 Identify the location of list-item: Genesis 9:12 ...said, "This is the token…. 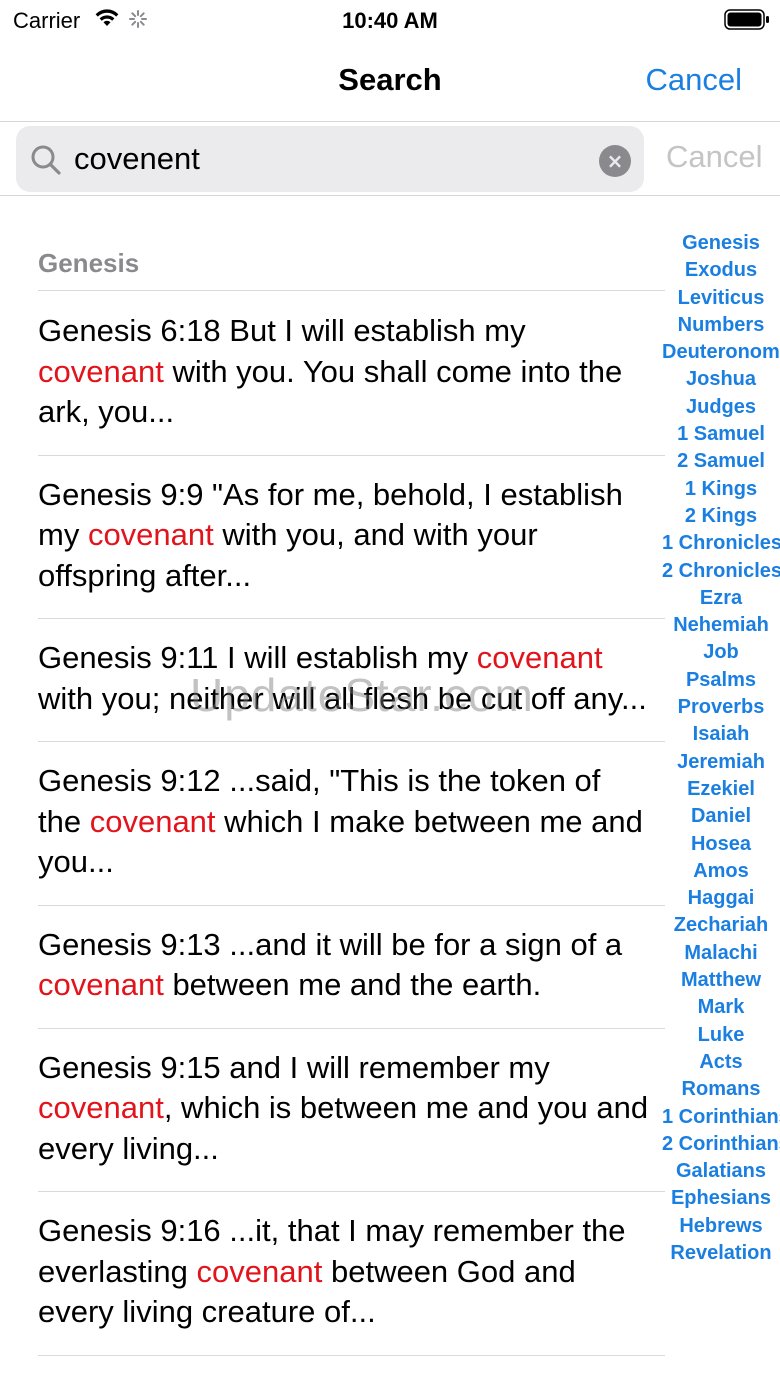
(332, 823).